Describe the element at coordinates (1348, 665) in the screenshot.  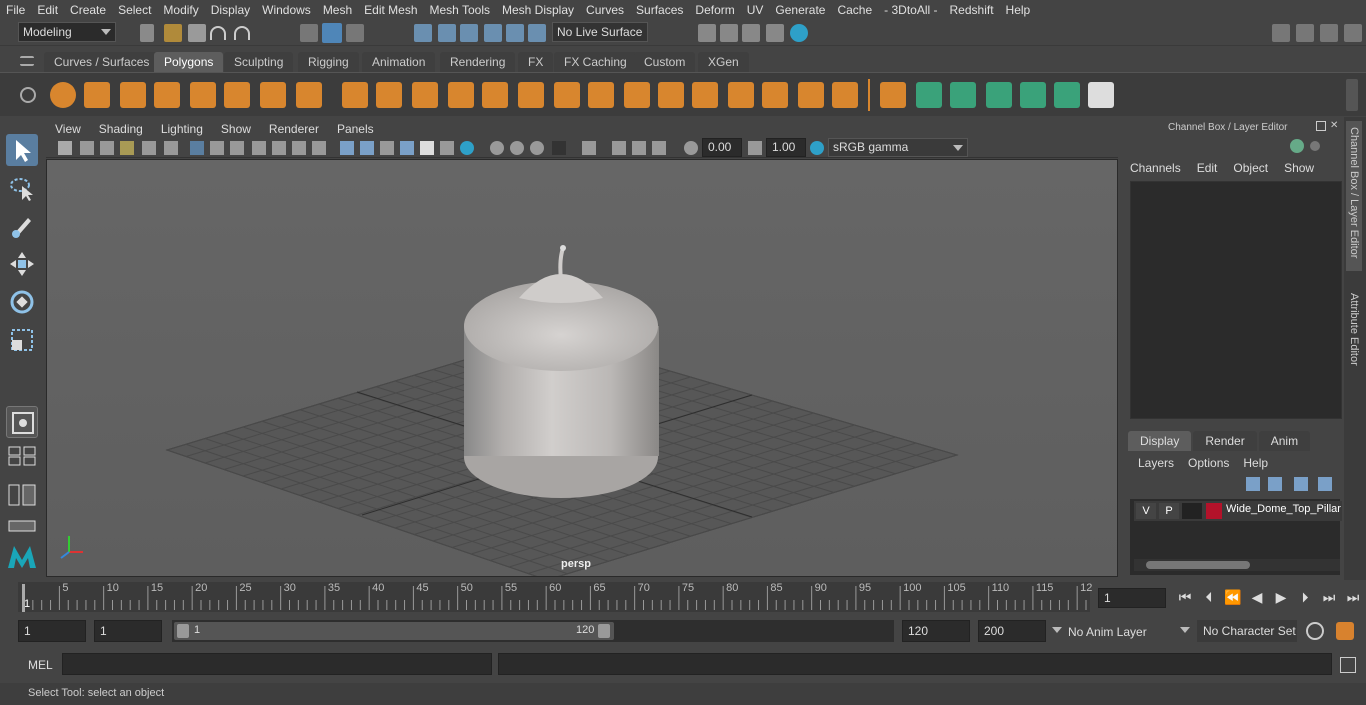
I see `script-editor-icon` at that location.